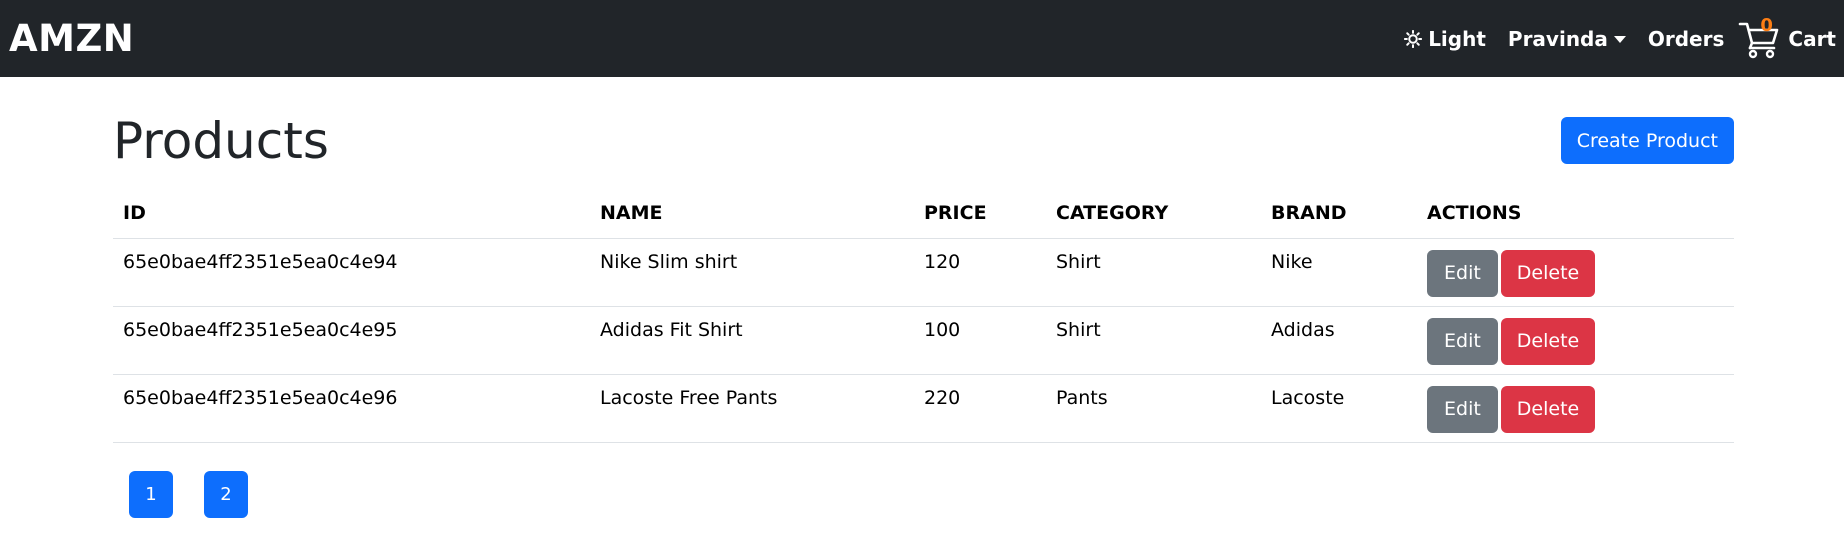 Image resolution: width=1844 pixels, height=554 pixels. What do you see at coordinates (752, 214) in the screenshot?
I see `column-header-name: NAME` at bounding box center [752, 214].